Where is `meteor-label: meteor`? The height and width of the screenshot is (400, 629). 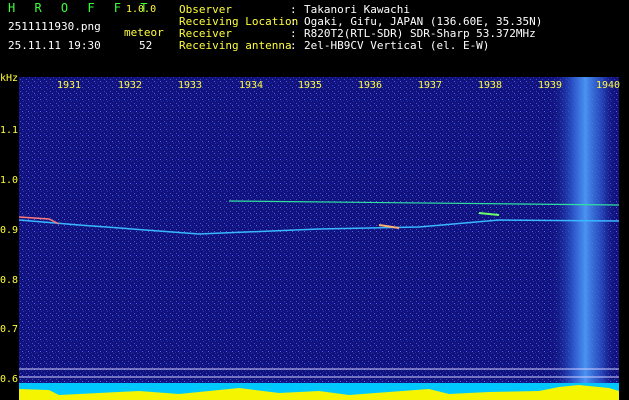 meteor-label: meteor is located at coordinates (144, 32).